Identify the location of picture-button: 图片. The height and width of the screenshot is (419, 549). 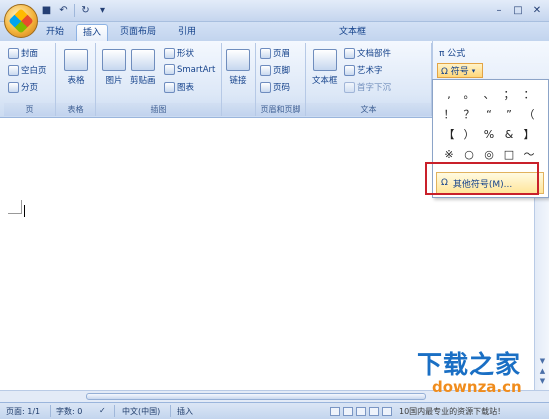
(114, 67).